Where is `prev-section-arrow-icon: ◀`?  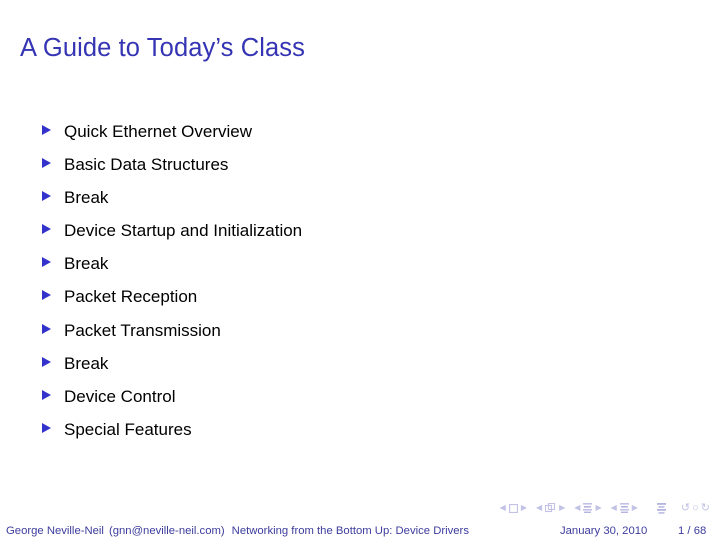 prev-section-arrow-icon: ◀ is located at coordinates (614, 508).